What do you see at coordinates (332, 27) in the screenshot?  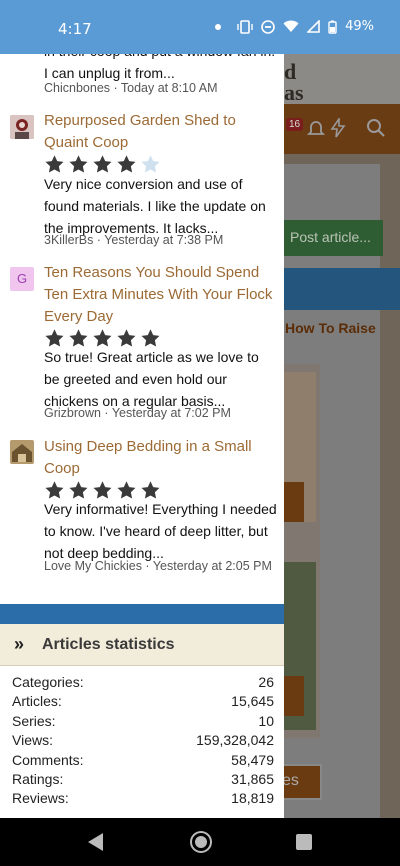 I see `battery-icon` at bounding box center [332, 27].